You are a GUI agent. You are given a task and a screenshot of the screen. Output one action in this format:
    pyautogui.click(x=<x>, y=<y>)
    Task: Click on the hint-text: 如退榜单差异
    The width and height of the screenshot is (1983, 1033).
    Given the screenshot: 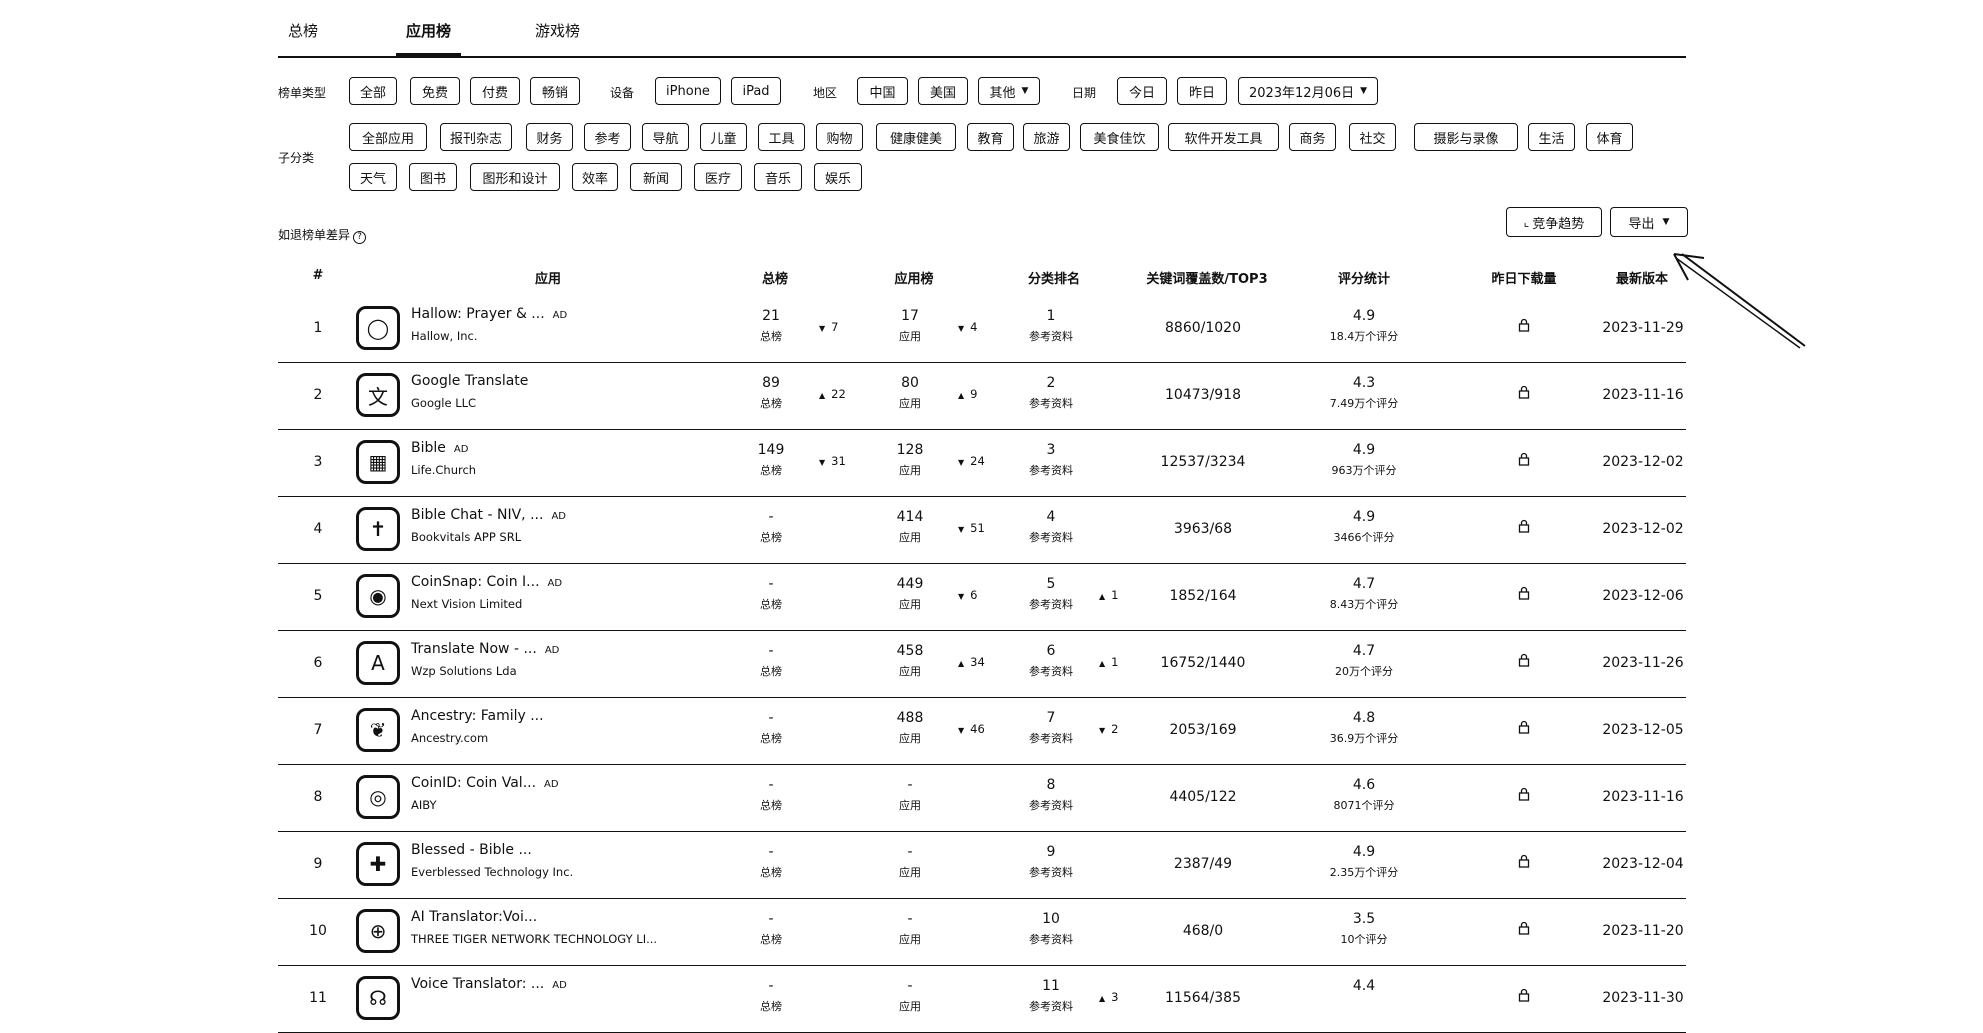 What is the action you would take?
    pyautogui.click(x=314, y=235)
    